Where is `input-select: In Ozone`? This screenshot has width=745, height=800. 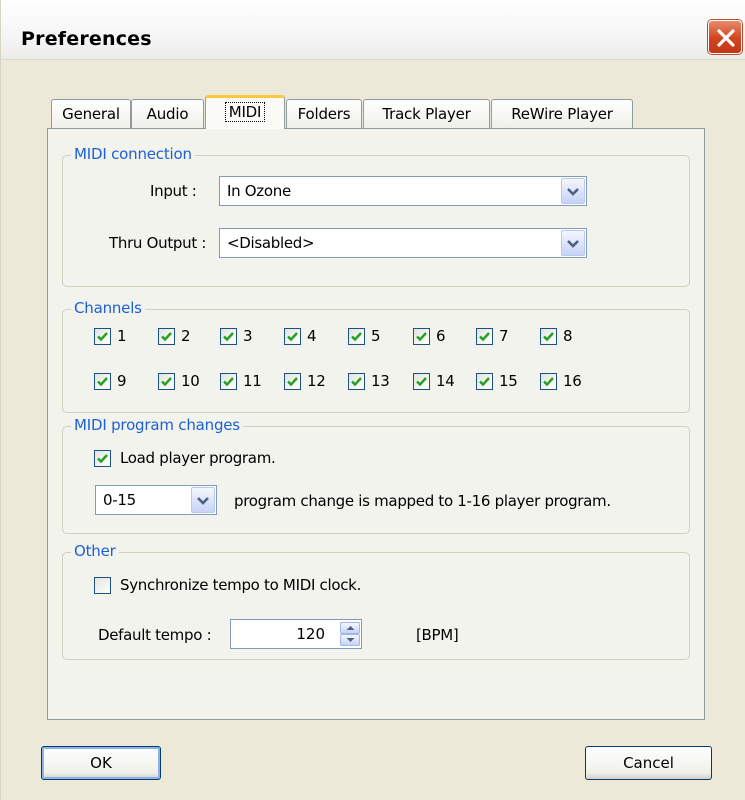
input-select: In Ozone is located at coordinates (403, 191).